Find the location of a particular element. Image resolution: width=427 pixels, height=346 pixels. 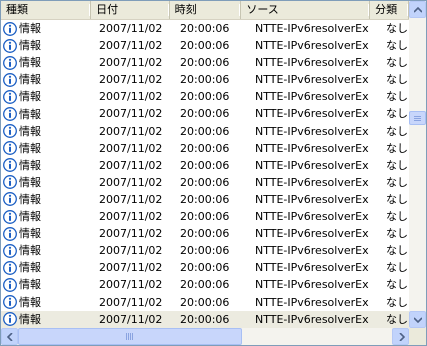

vertical-scrollbar is located at coordinates (417, 164).